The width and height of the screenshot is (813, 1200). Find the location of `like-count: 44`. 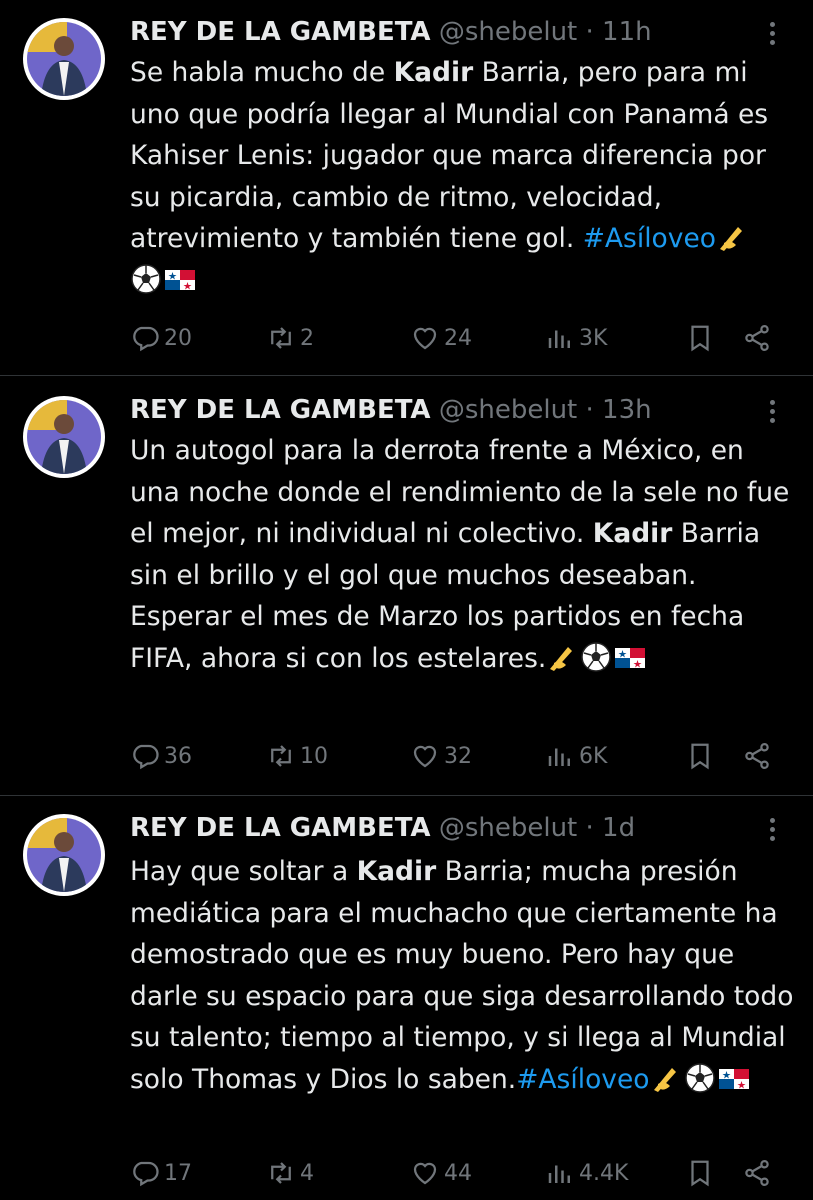

like-count: 44 is located at coordinates (458, 1173).